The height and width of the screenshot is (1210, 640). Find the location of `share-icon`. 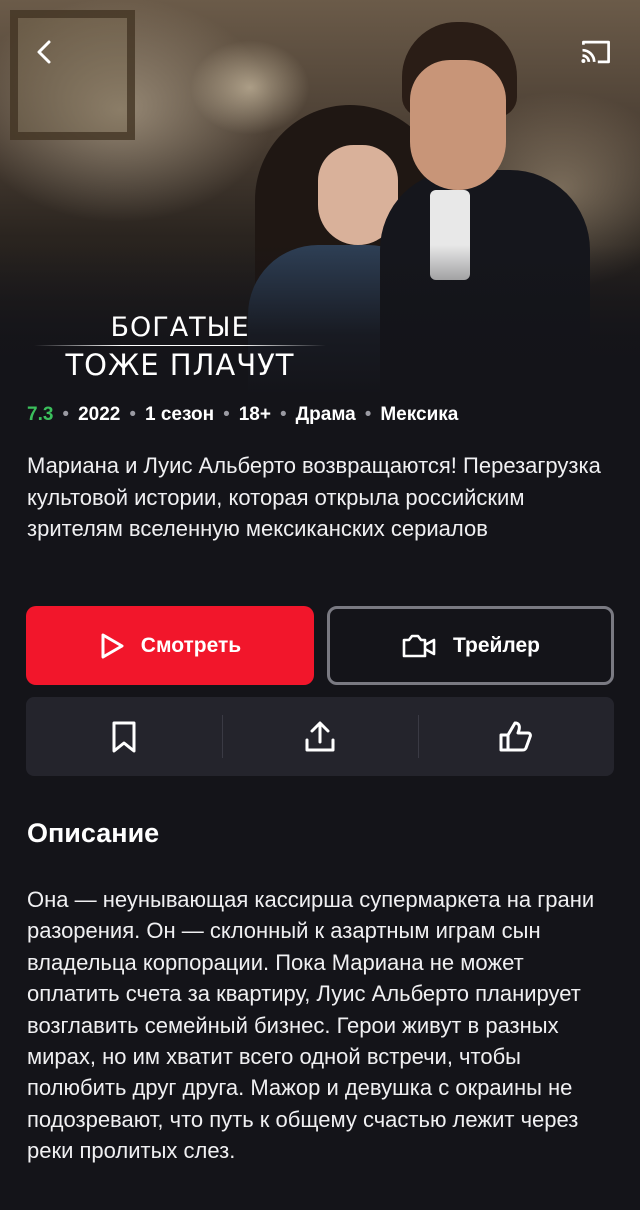

share-icon is located at coordinates (320, 736).